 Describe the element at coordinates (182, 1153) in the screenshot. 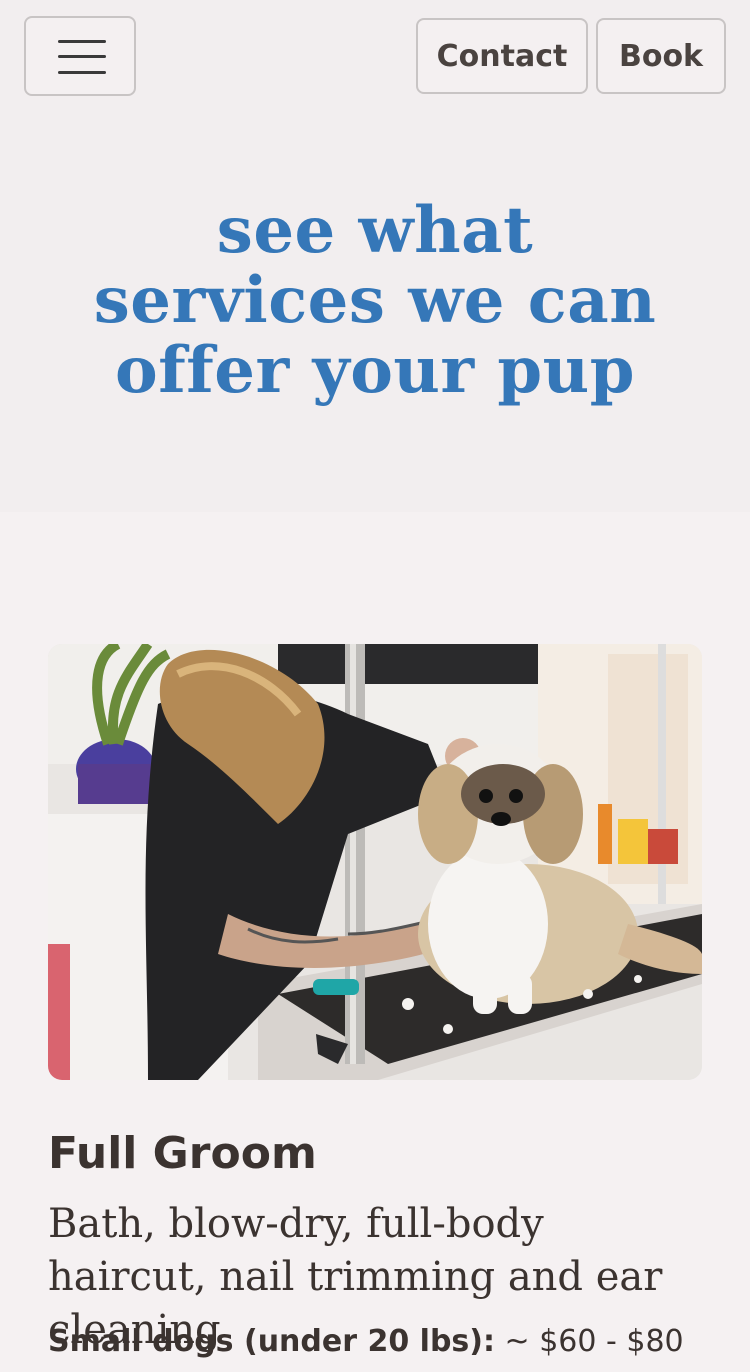

I see `service-title: Full Groom` at that location.